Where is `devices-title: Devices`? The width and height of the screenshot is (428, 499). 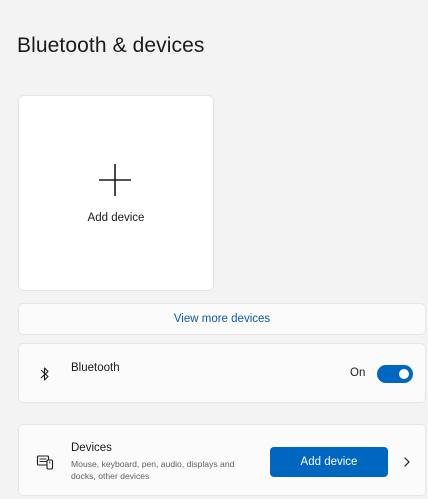
devices-title: Devices is located at coordinates (91, 448).